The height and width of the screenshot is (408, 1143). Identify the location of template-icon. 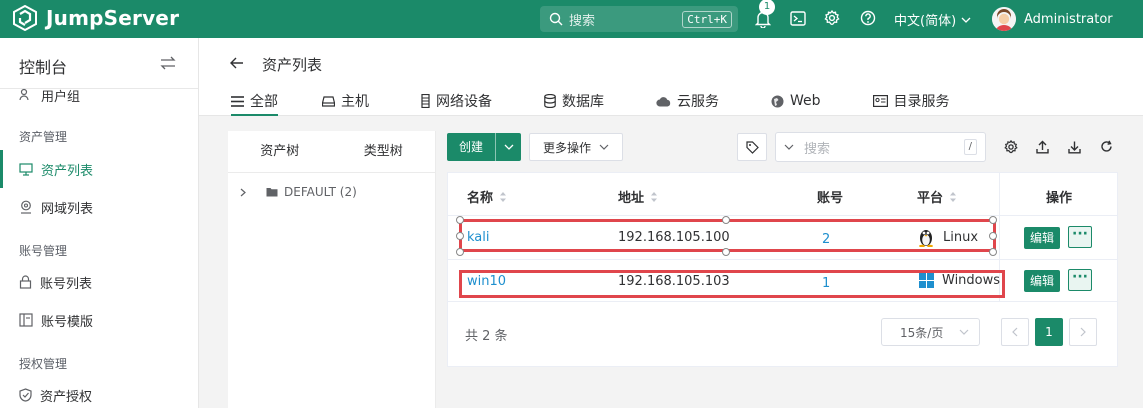
(26, 320).